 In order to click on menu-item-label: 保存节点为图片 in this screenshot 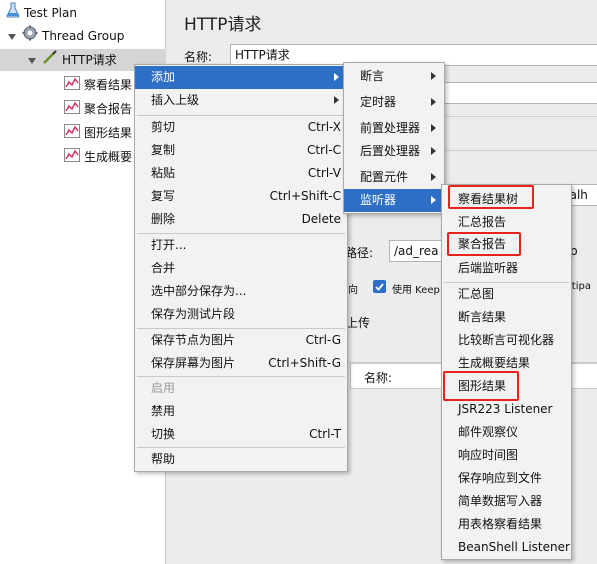, I will do `click(193, 340)`.